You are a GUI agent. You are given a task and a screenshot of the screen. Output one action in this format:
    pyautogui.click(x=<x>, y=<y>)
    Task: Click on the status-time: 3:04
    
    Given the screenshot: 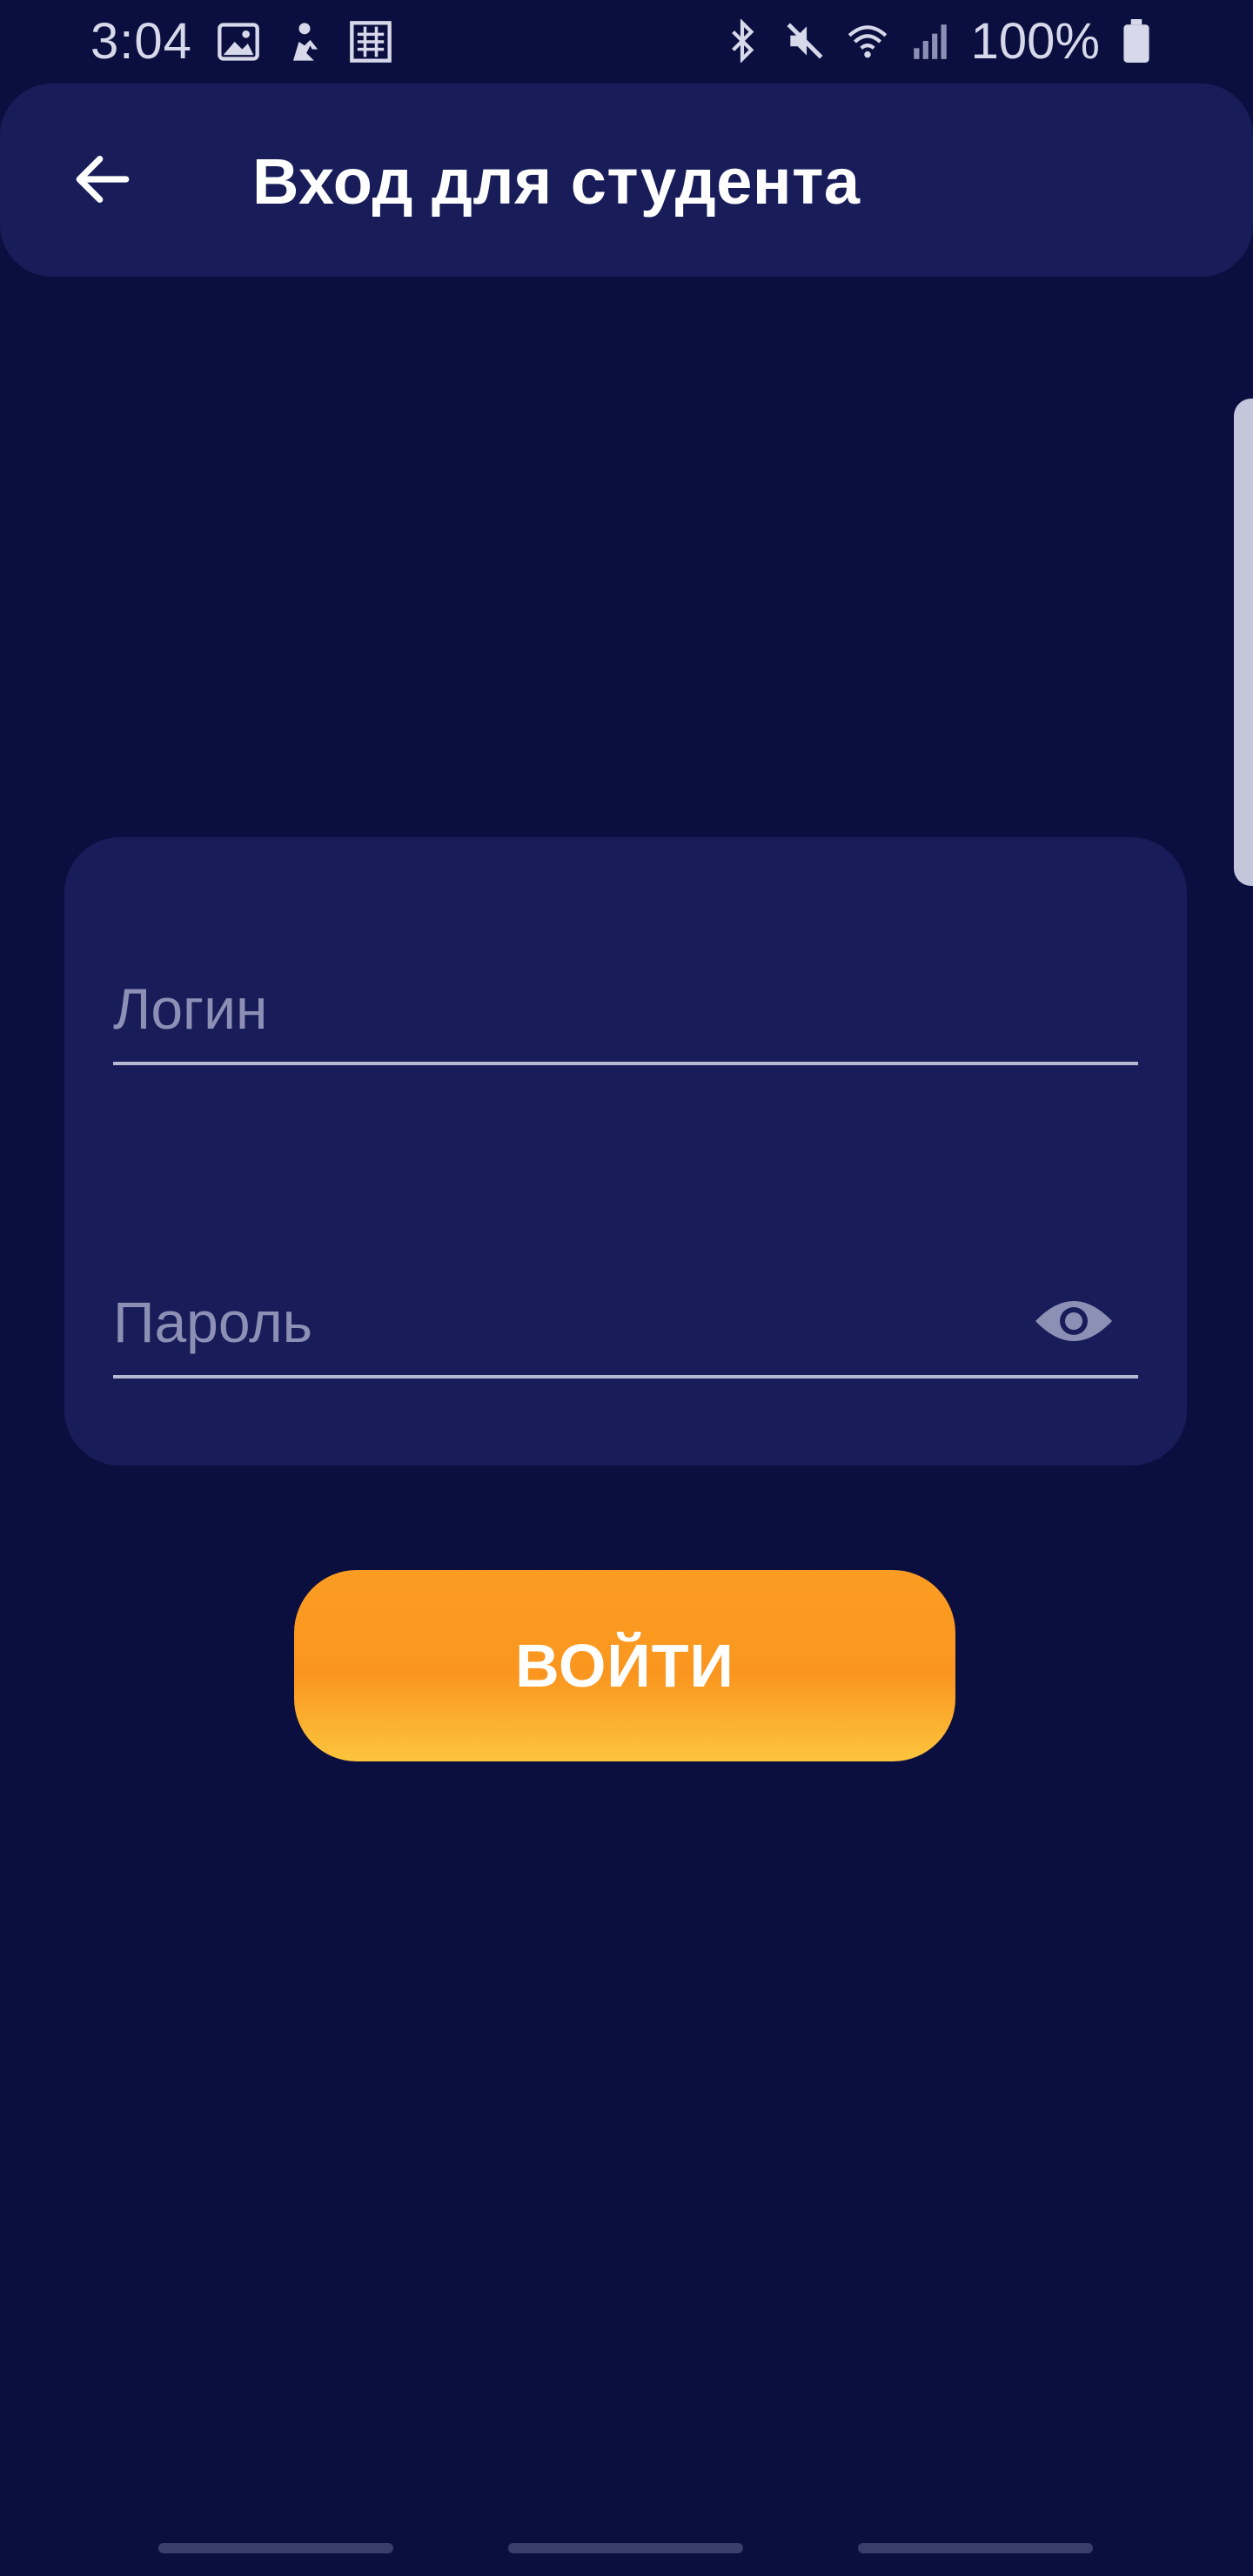 What is the action you would take?
    pyautogui.click(x=141, y=41)
    